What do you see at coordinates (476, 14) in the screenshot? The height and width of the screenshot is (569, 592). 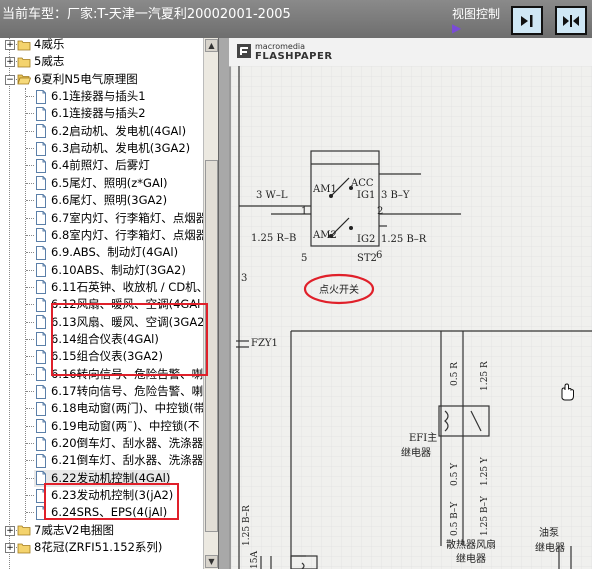 I see `view-control-label: 视图控制` at bounding box center [476, 14].